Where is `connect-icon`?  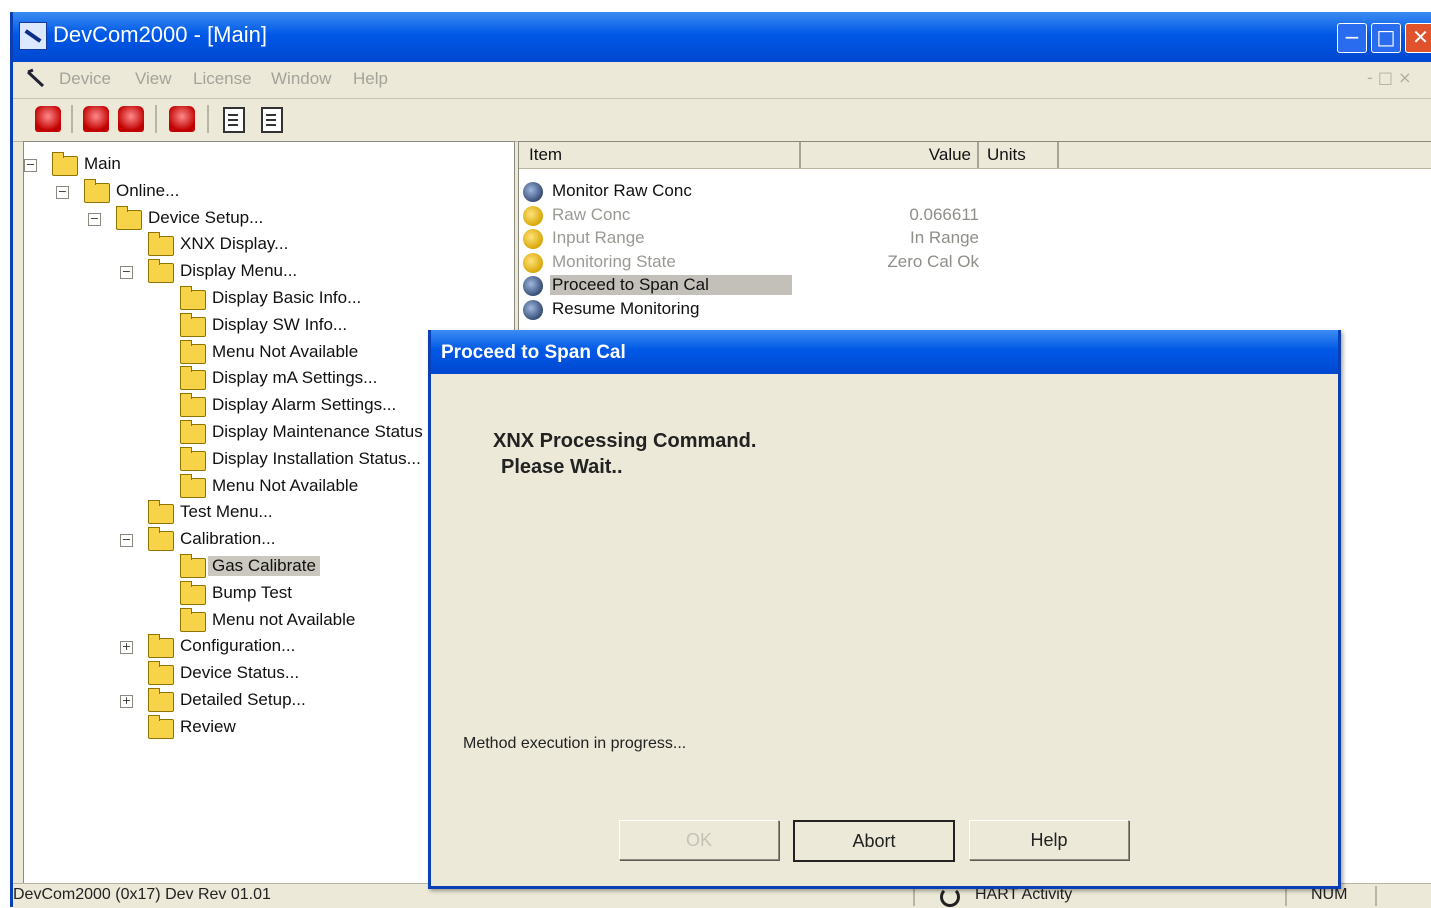
connect-icon is located at coordinates (48, 119).